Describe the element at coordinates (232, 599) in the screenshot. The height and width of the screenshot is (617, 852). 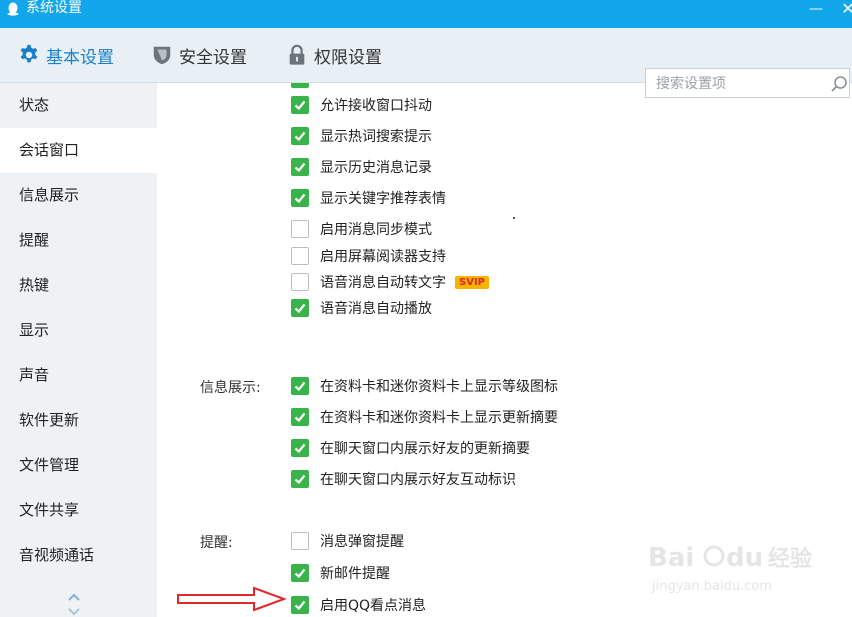
I see `red-arrow-annotation` at that location.